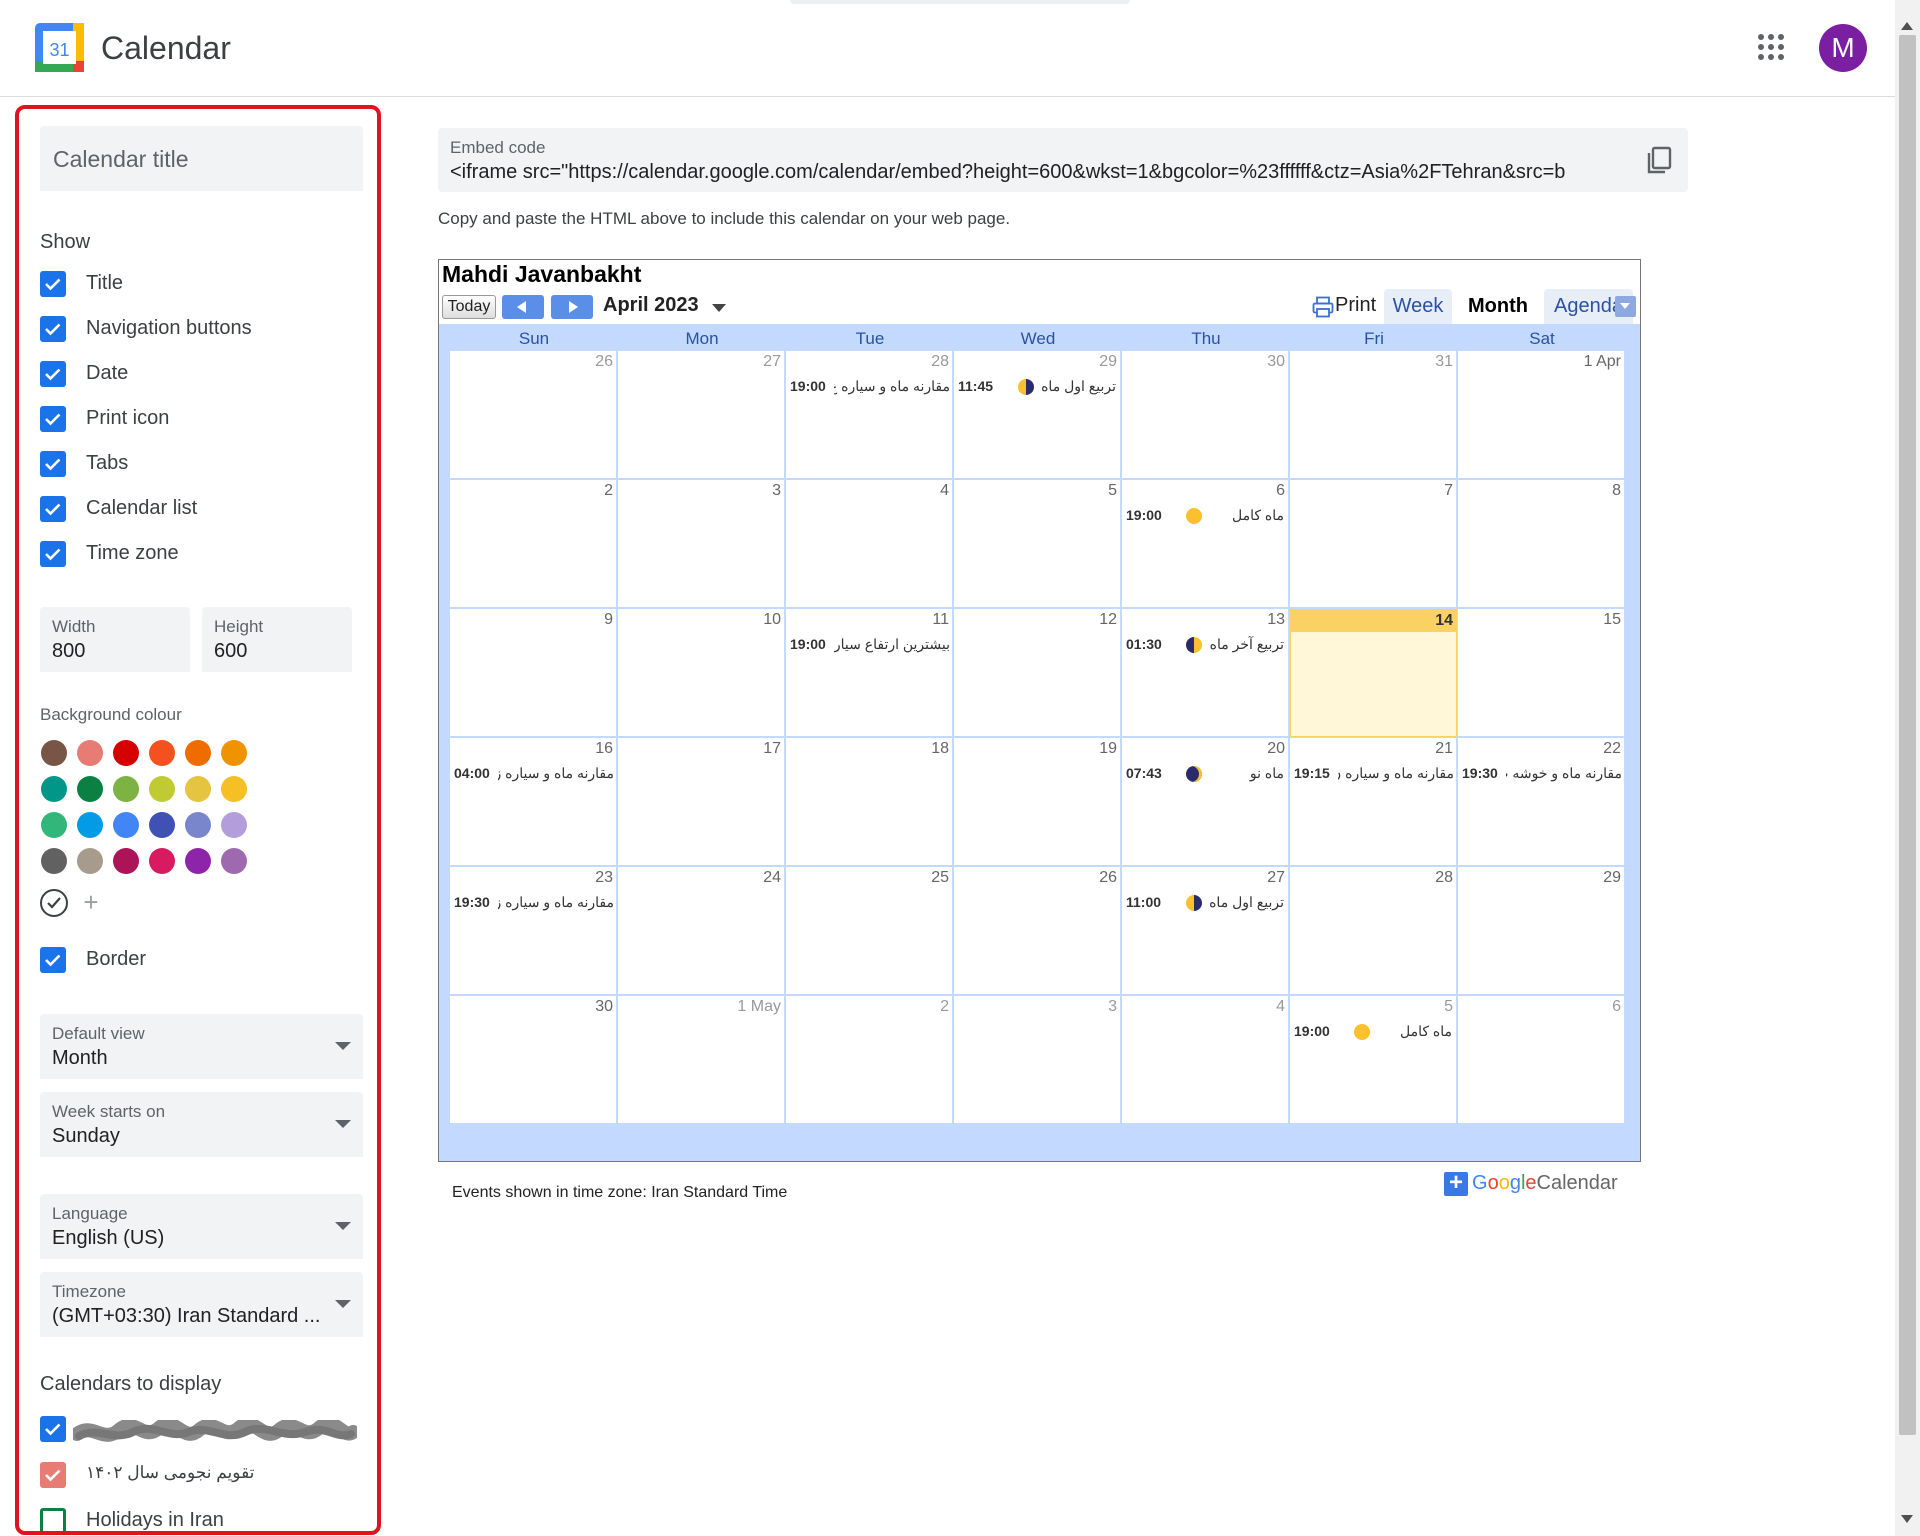 Image resolution: width=1920 pixels, height=1536 pixels. I want to click on day-number: 9, so click(608, 620).